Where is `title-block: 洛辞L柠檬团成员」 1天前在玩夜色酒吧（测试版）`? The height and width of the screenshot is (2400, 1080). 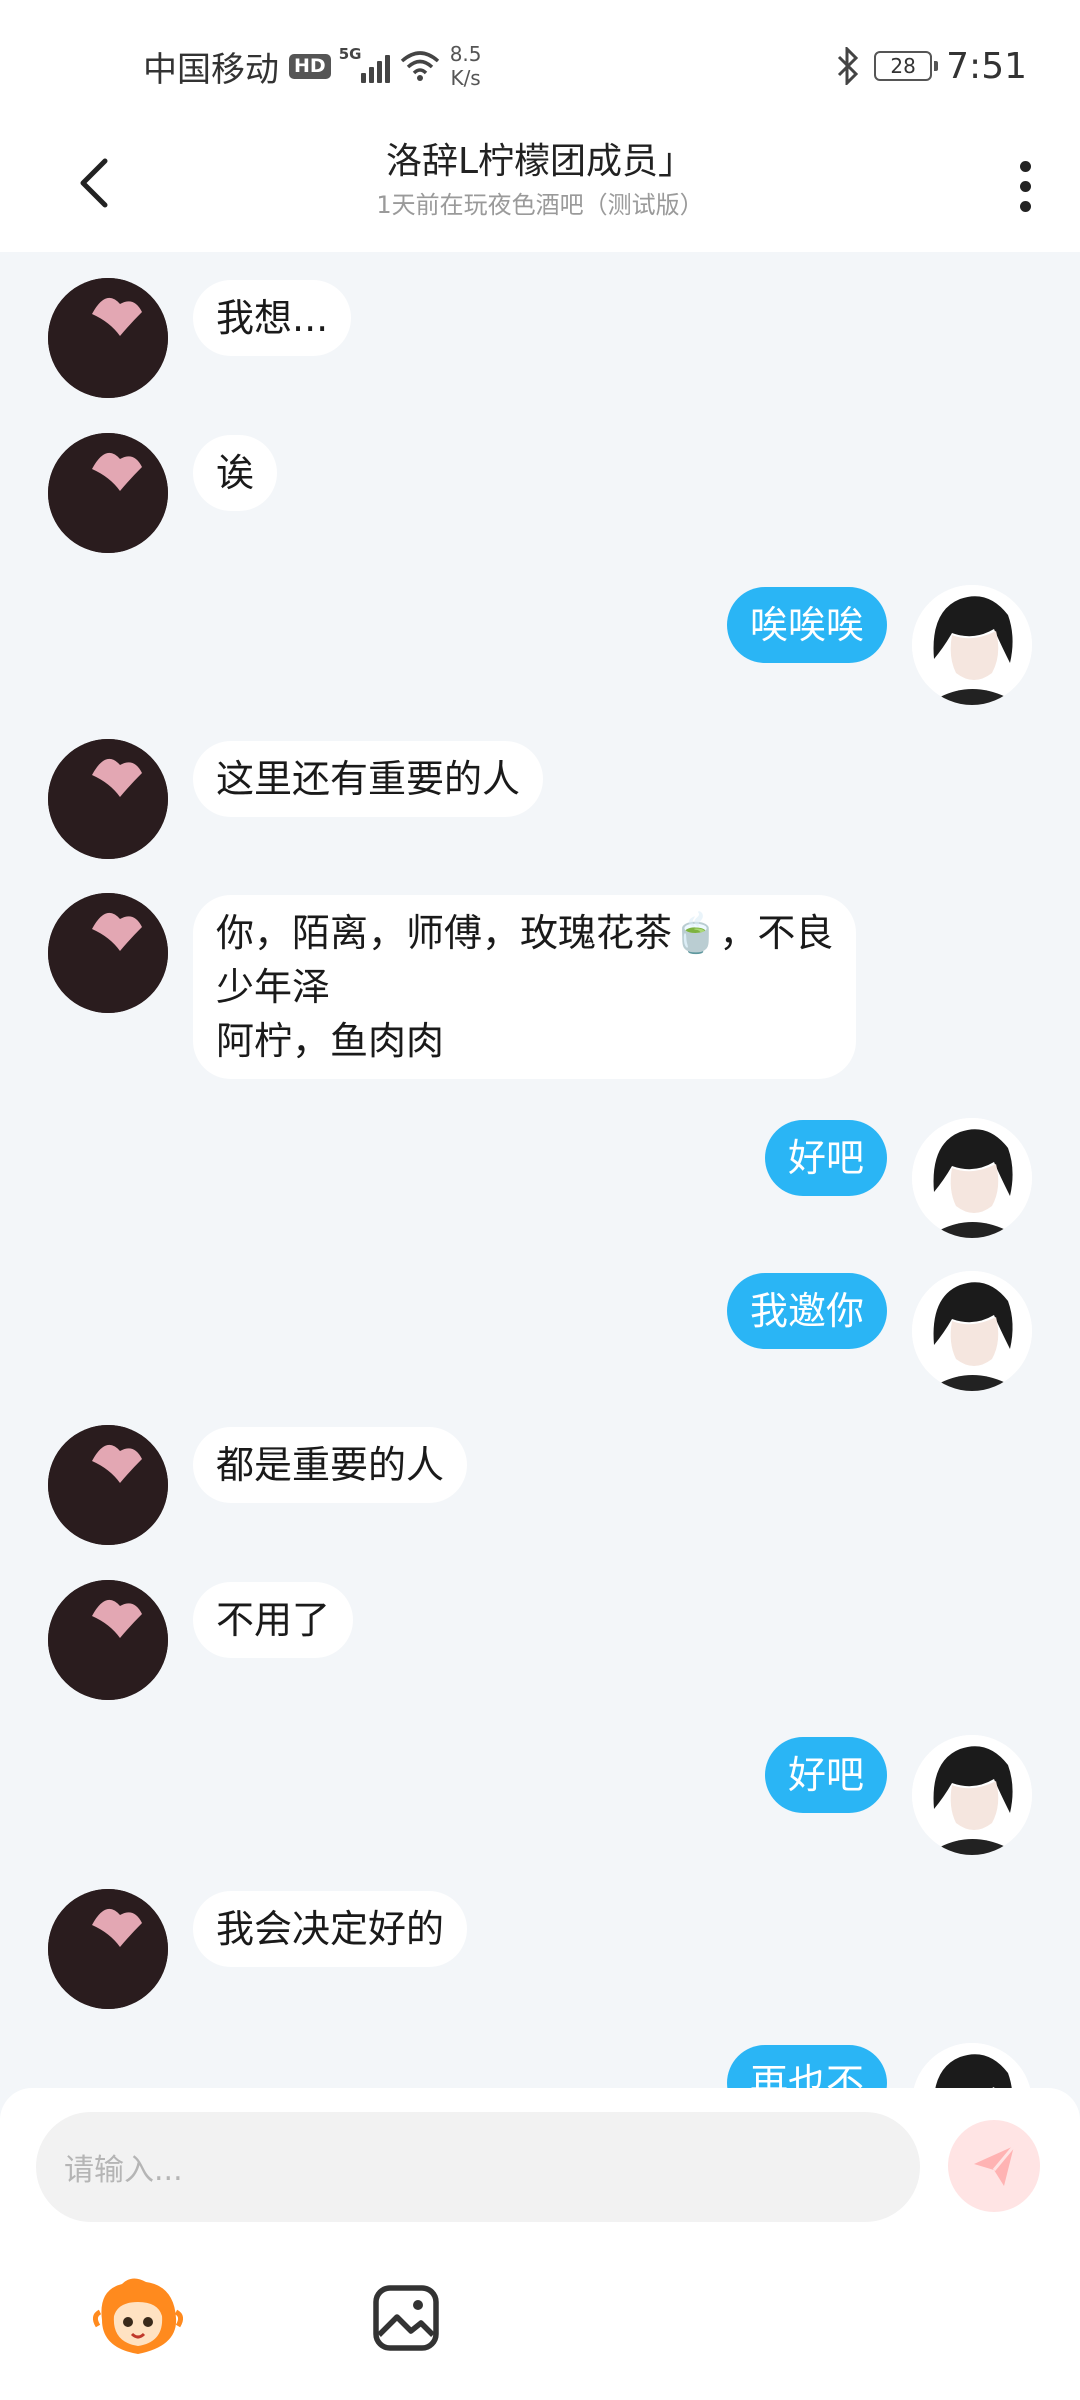 title-block: 洛辞L柠檬团成员」 1天前在玩夜色酒吧（测试版） is located at coordinates (540, 180).